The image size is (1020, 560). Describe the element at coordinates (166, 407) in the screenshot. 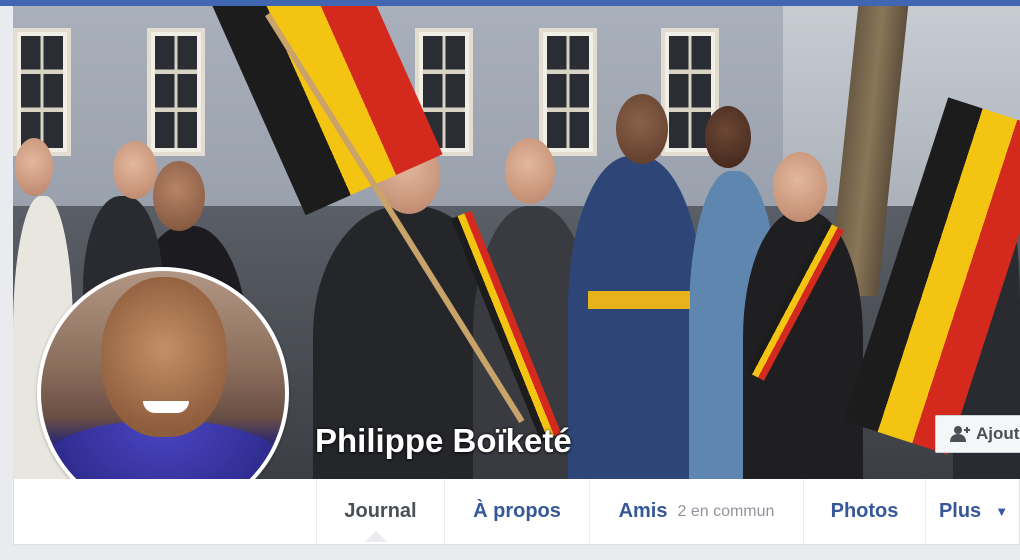

I see `profile-picture-smile` at that location.